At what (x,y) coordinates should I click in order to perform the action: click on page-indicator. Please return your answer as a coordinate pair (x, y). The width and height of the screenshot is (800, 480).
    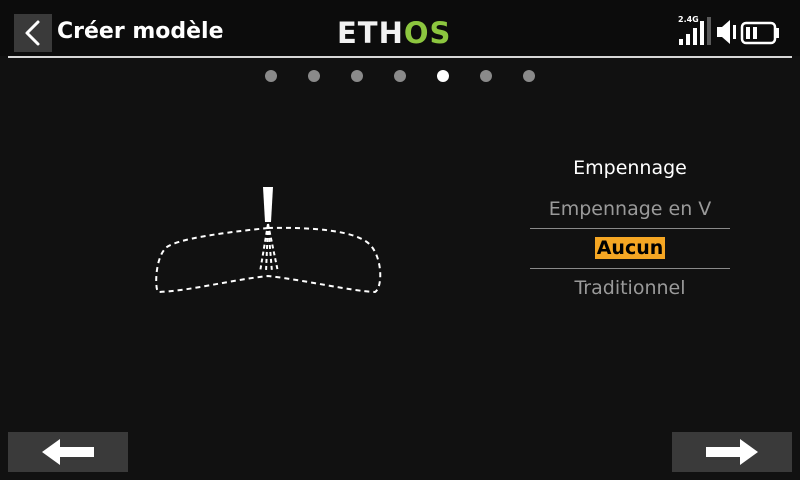
    Looking at the image, I should click on (400, 76).